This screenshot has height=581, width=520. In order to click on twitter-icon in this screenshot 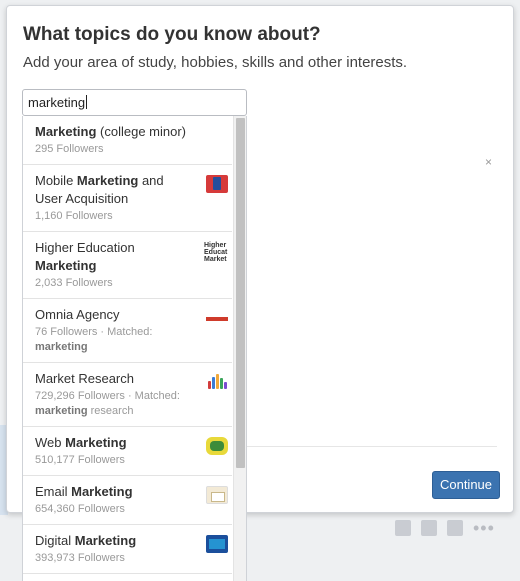, I will do `click(429, 528)`.